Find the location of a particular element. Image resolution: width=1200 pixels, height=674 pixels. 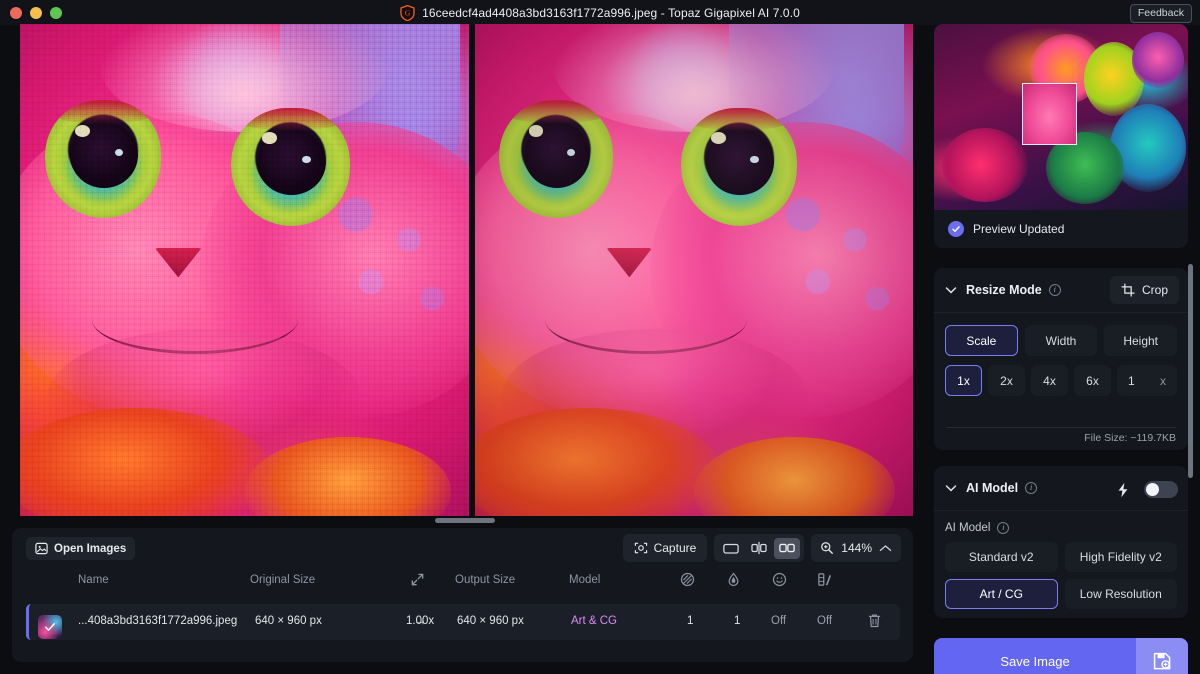

resize-mode-title: Resize Mode is located at coordinates (1004, 290).